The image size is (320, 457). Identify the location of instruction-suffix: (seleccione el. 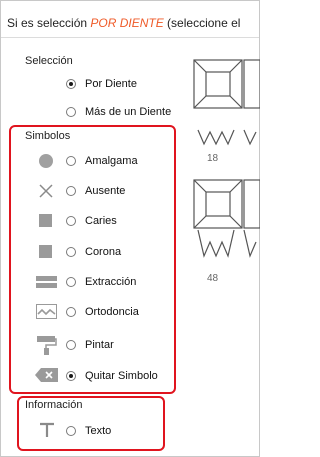
(202, 23).